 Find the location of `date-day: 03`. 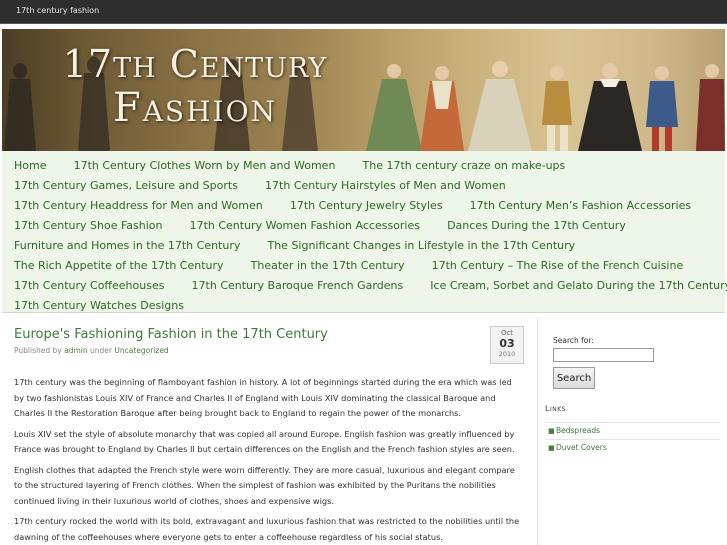

date-day: 03 is located at coordinates (507, 343).